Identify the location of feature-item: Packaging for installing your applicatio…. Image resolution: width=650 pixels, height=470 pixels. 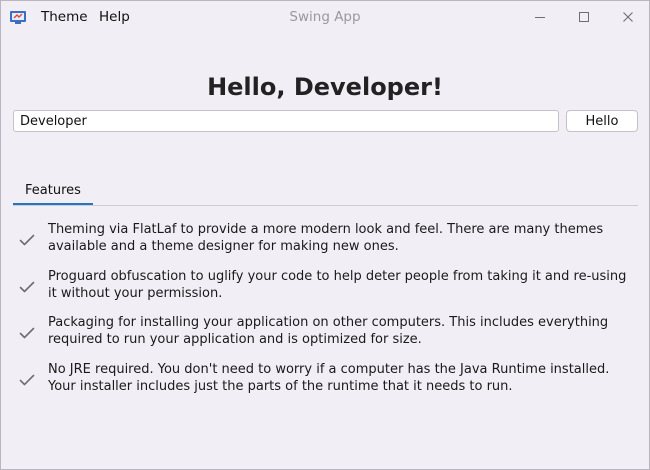
(325, 337).